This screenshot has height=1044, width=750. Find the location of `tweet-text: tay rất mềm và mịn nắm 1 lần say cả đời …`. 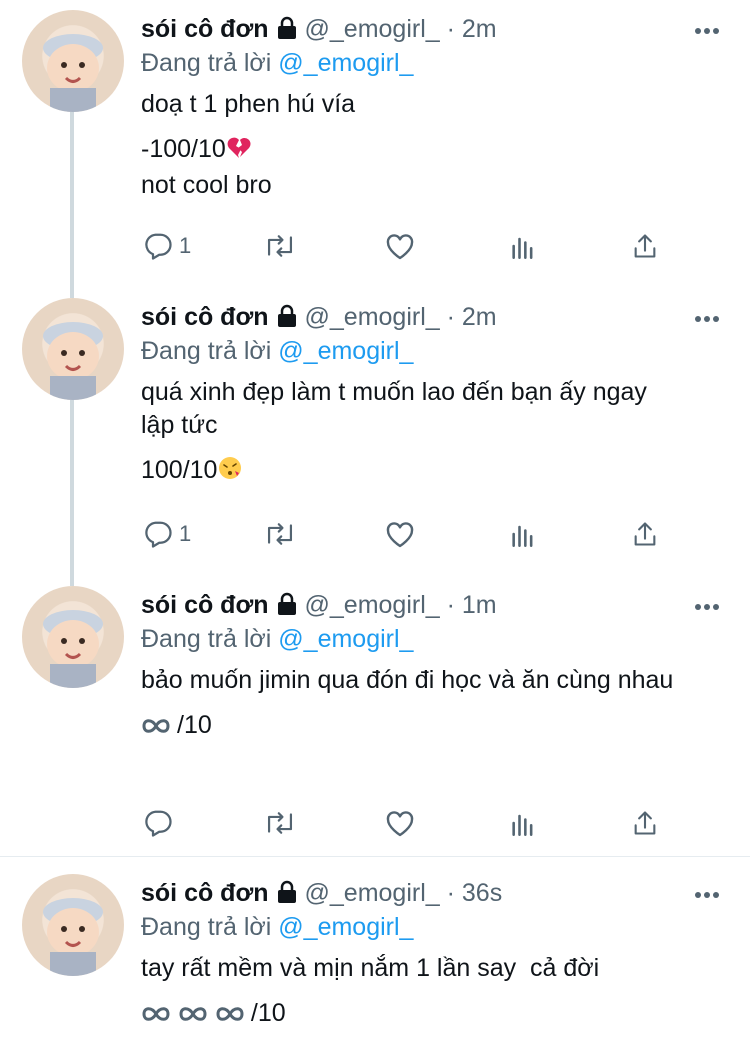

tweet-text: tay rất mềm và mịn nắm 1 lần say cả đời … is located at coordinates (431, 998).